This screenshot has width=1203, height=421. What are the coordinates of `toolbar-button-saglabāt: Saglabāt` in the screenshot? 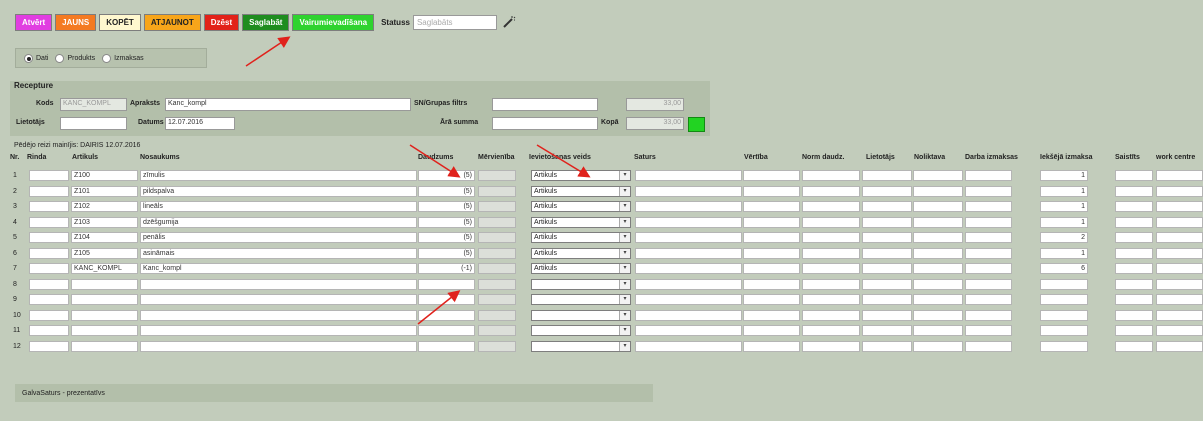 It's located at (266, 22).